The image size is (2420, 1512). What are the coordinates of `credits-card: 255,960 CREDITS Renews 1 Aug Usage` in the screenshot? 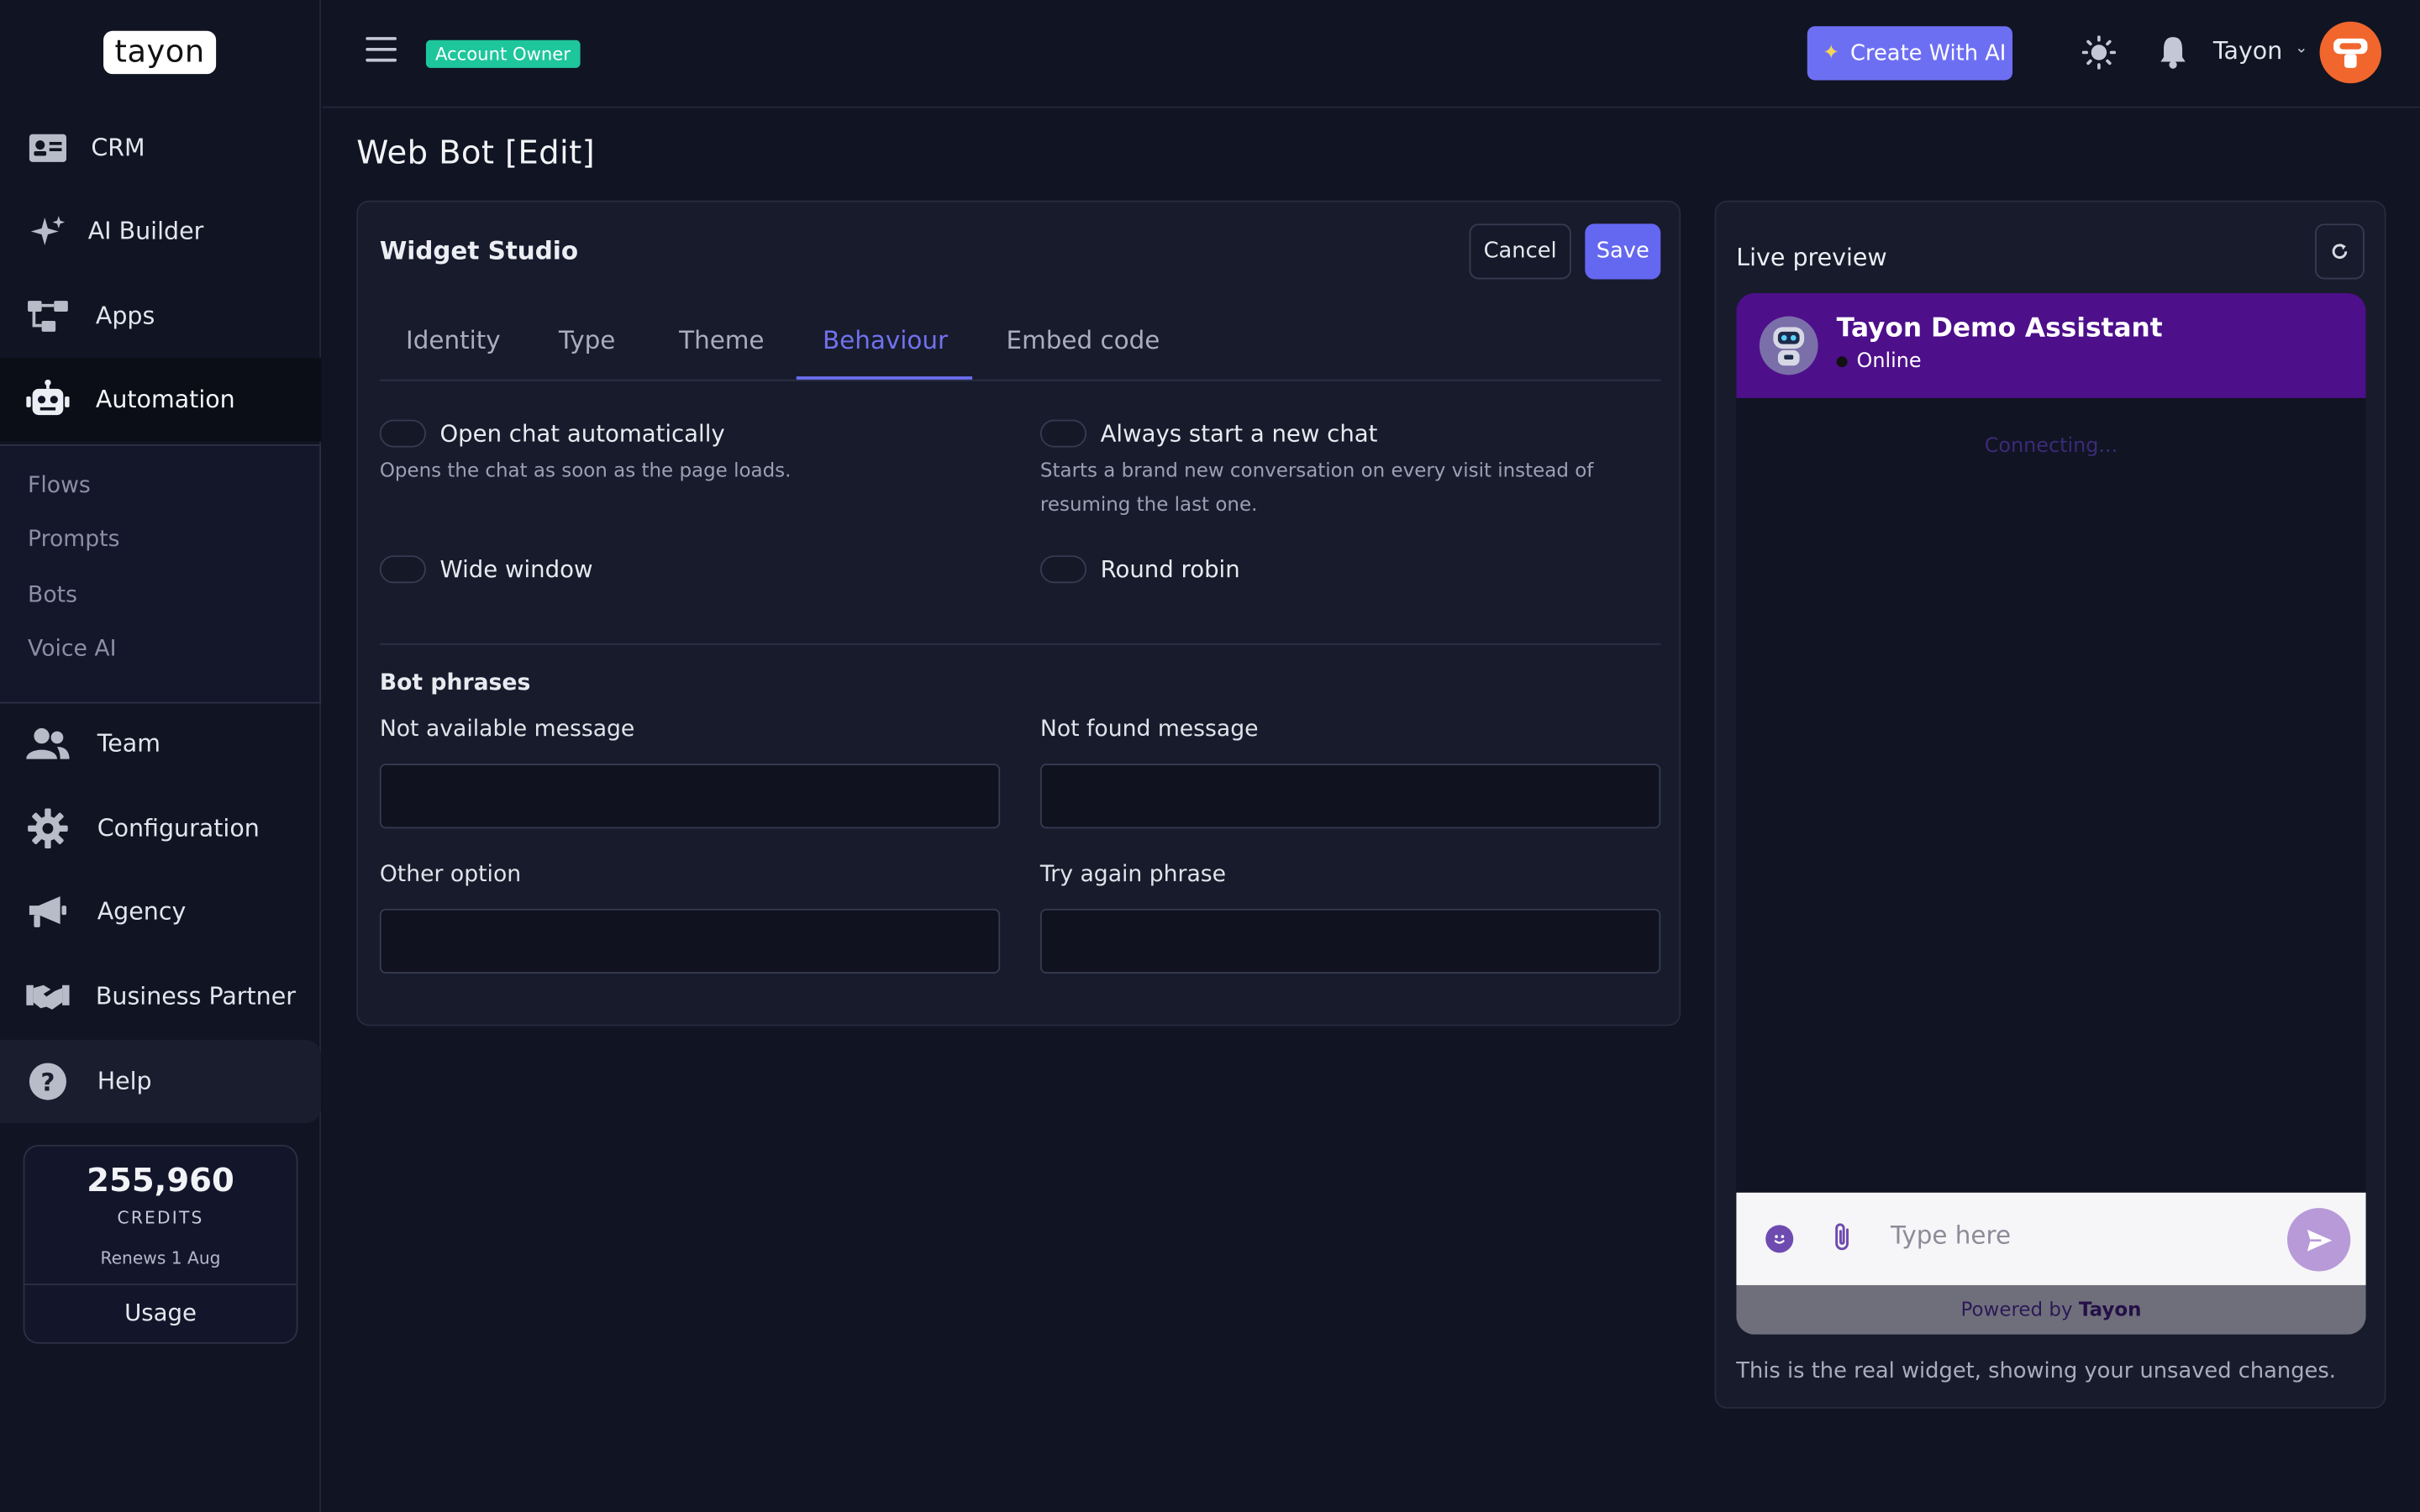 It's located at (161, 1244).